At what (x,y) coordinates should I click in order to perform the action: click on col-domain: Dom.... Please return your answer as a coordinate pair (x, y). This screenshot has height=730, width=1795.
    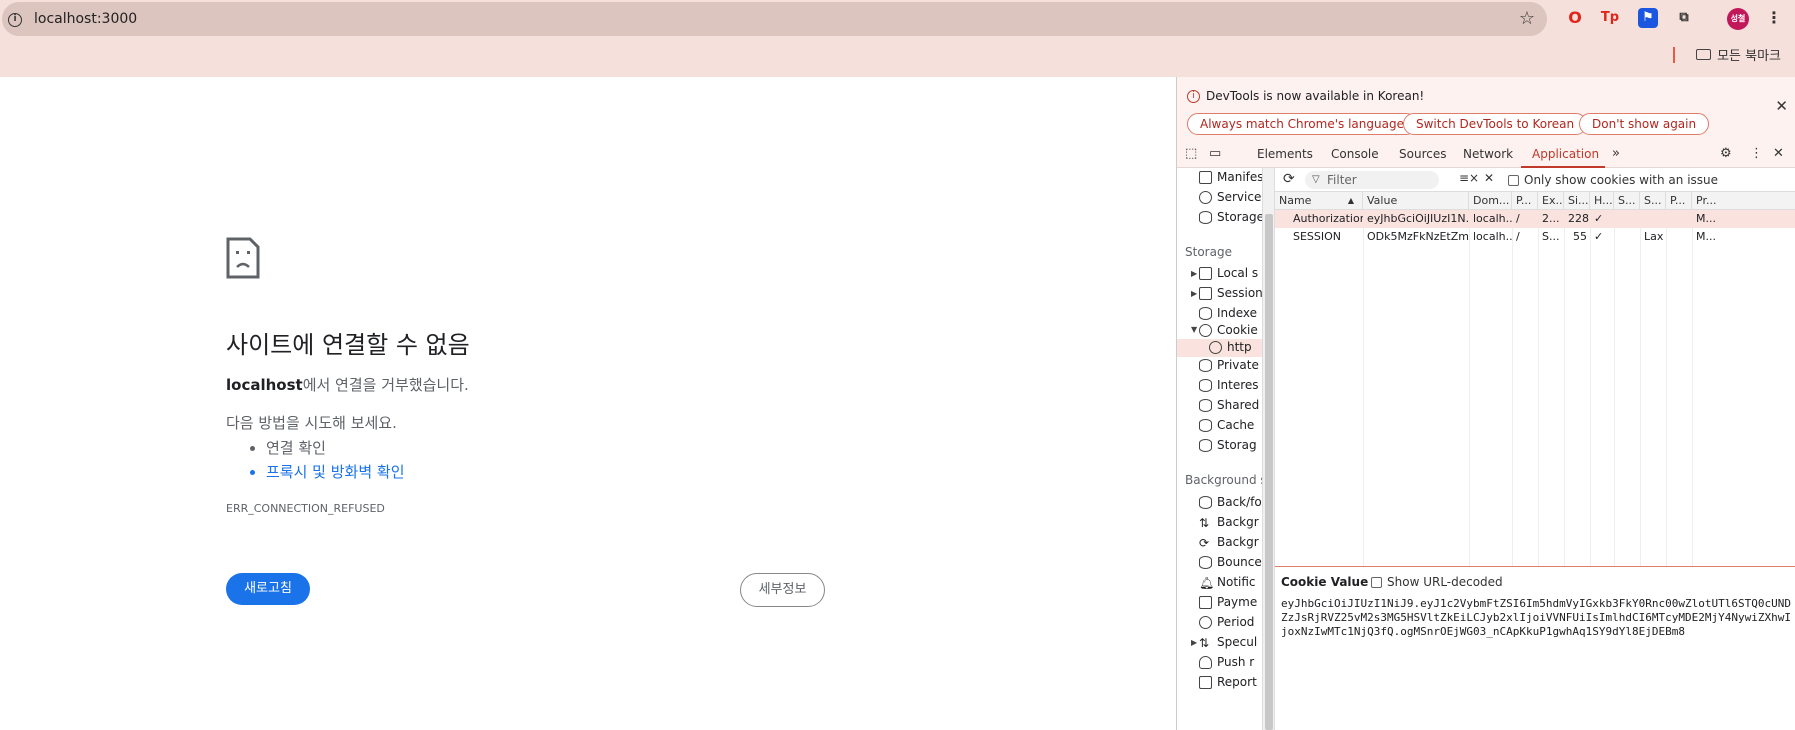
    Looking at the image, I should click on (1490, 200).